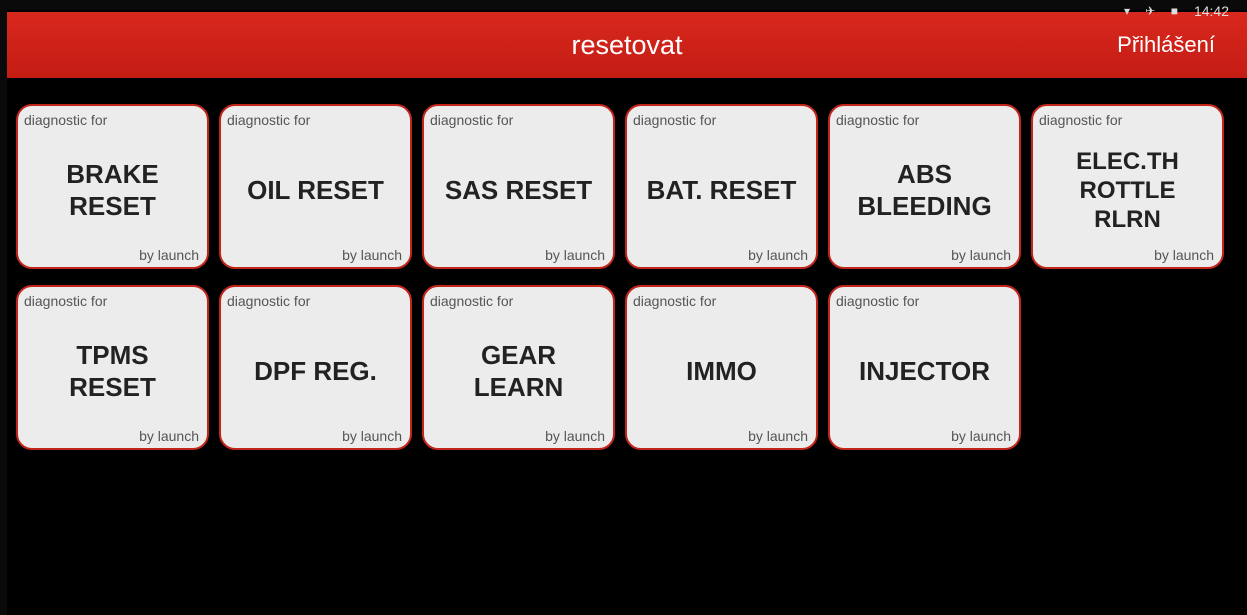 This screenshot has width=1247, height=615. What do you see at coordinates (627, 44) in the screenshot?
I see `page-title: resetovat` at bounding box center [627, 44].